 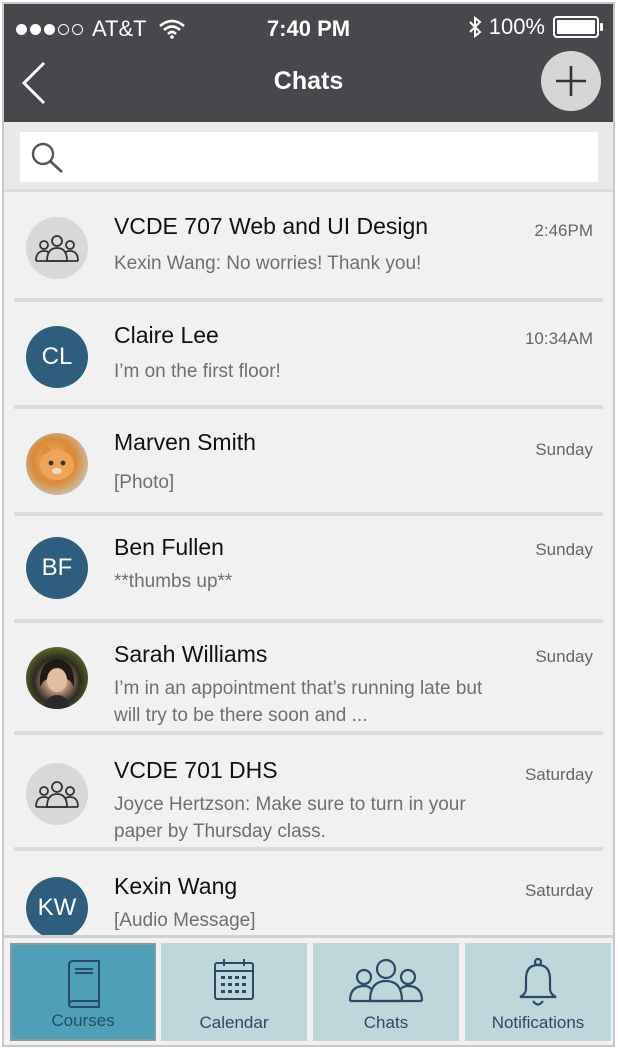 I want to click on top-bar: AT&T 7:40 PM 100% Chats, so click(x=308, y=63).